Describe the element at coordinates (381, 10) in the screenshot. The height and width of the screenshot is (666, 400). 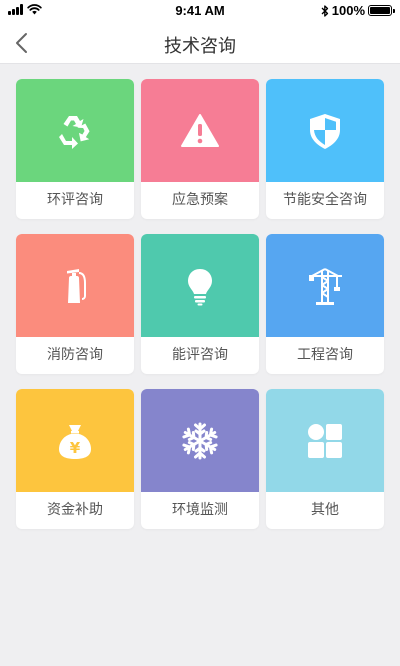
I see `battery-icon` at that location.